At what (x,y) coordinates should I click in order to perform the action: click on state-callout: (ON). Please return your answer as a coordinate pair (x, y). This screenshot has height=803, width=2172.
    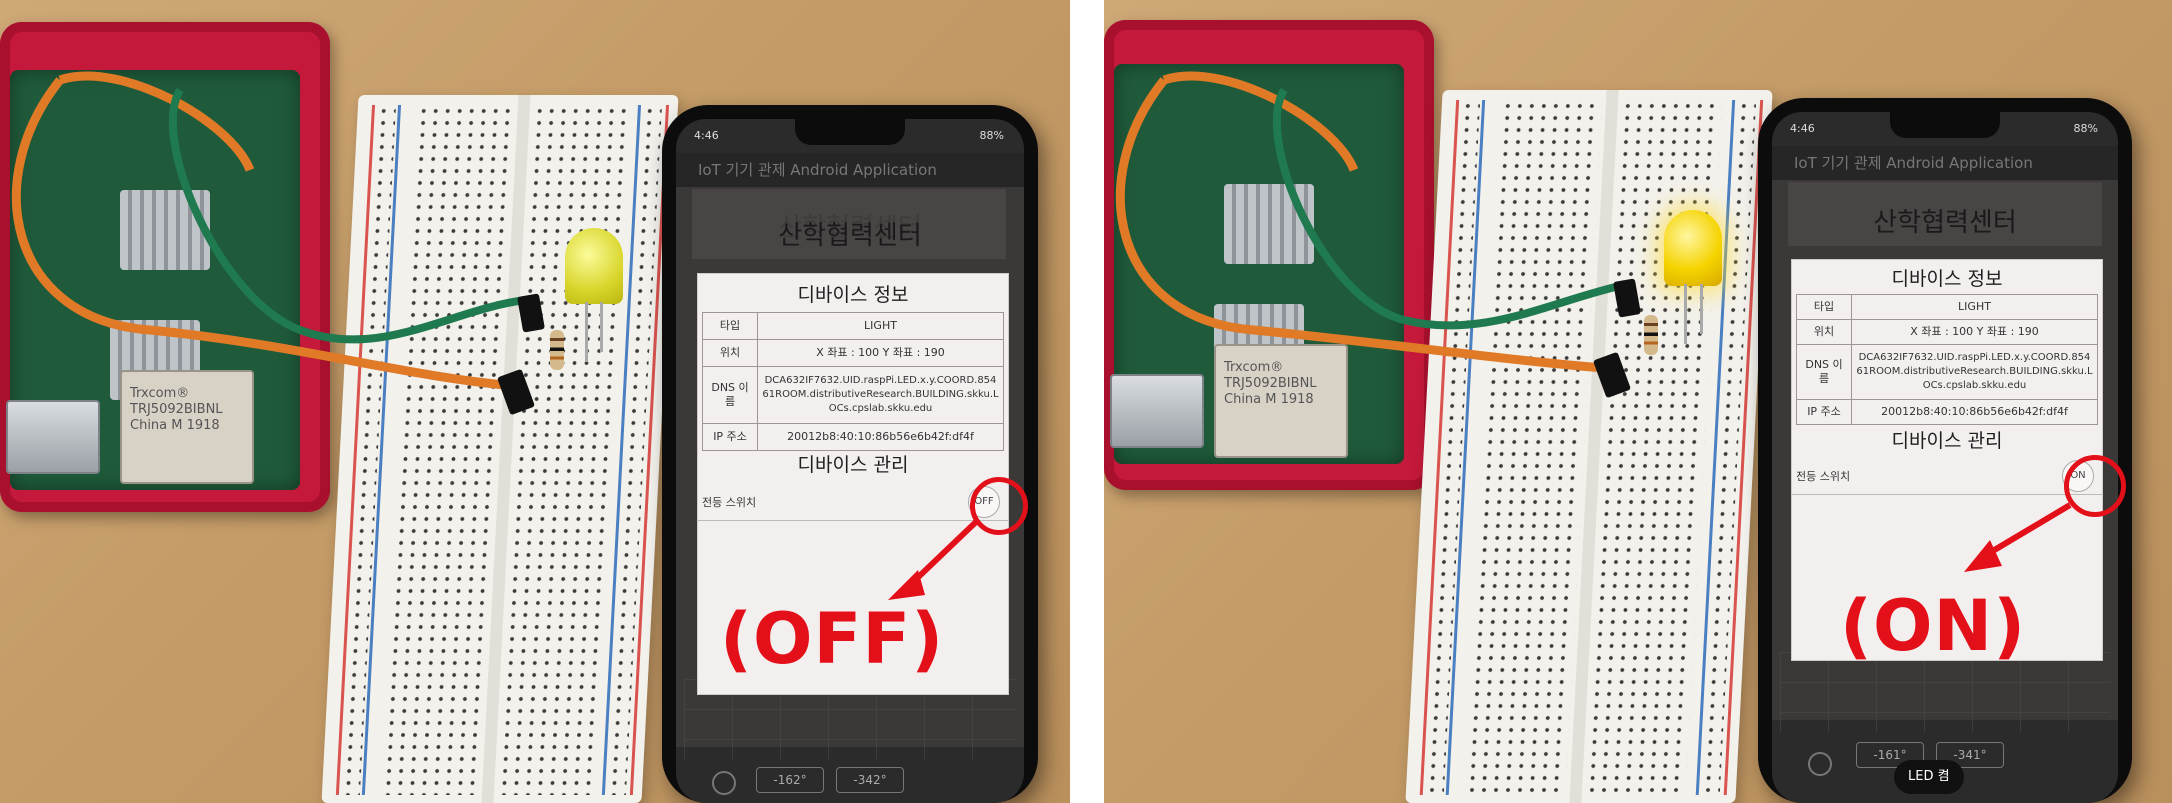
    Looking at the image, I should click on (1933, 626).